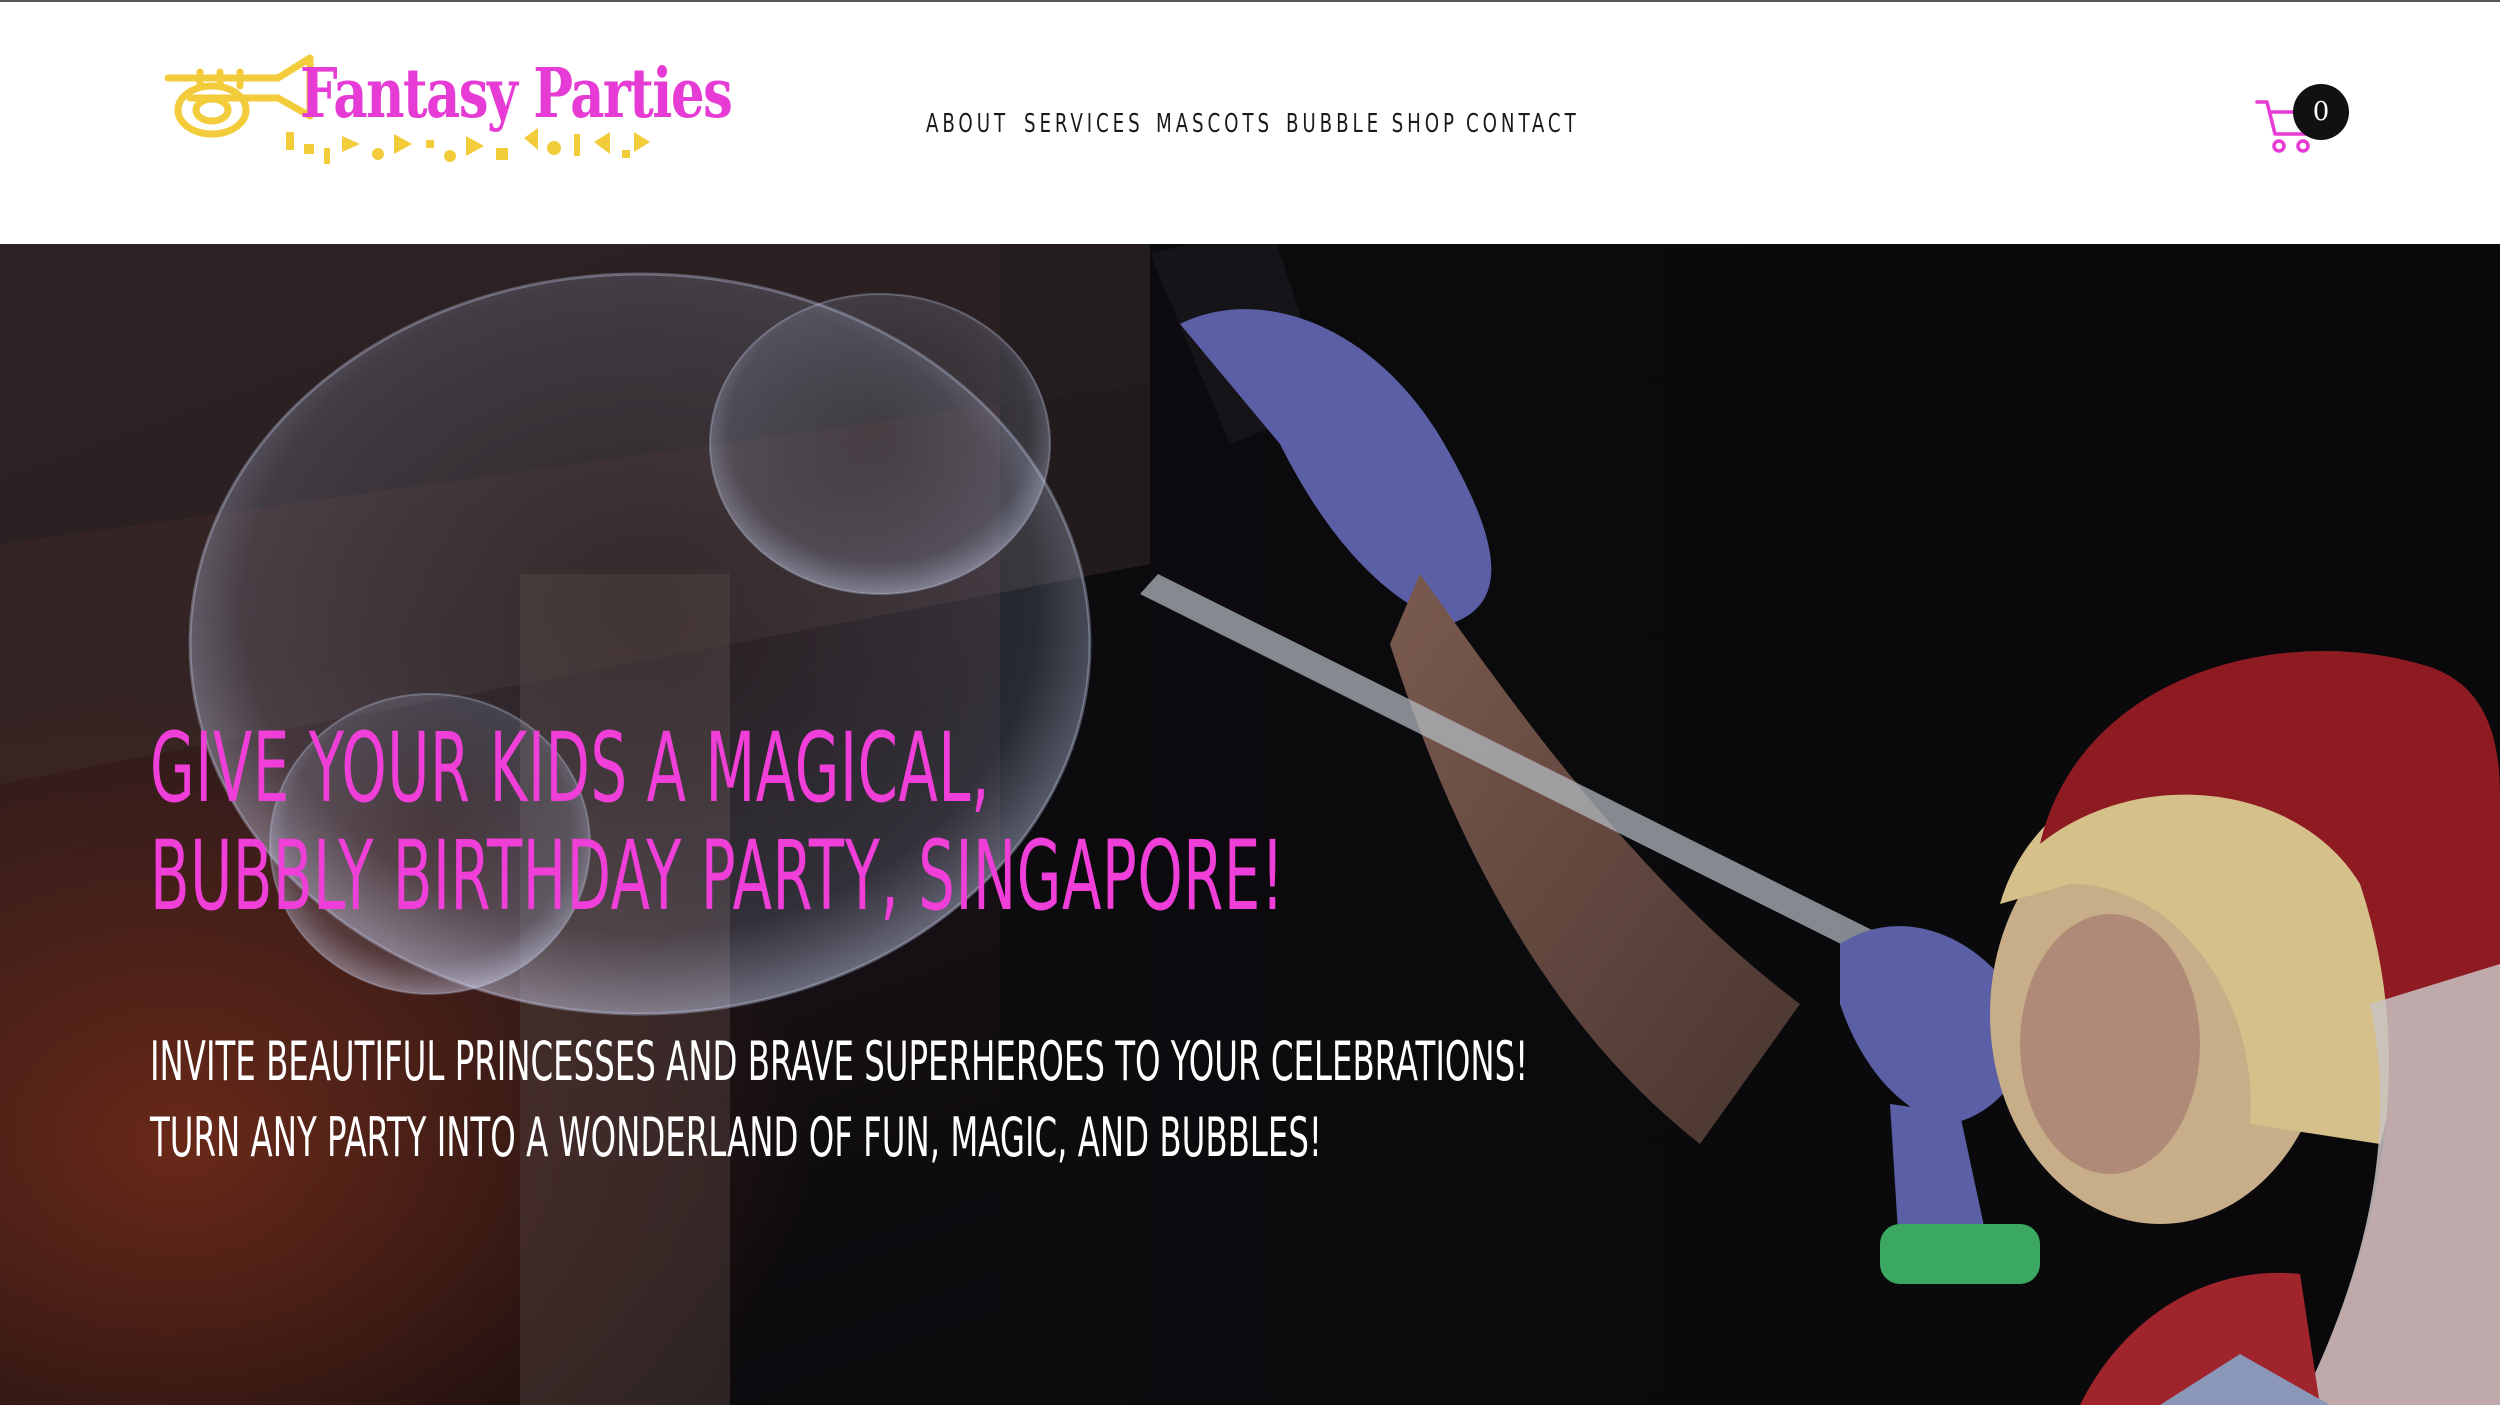 The width and height of the screenshot is (2500, 1405). I want to click on nav-link-about: About, so click(967, 124).